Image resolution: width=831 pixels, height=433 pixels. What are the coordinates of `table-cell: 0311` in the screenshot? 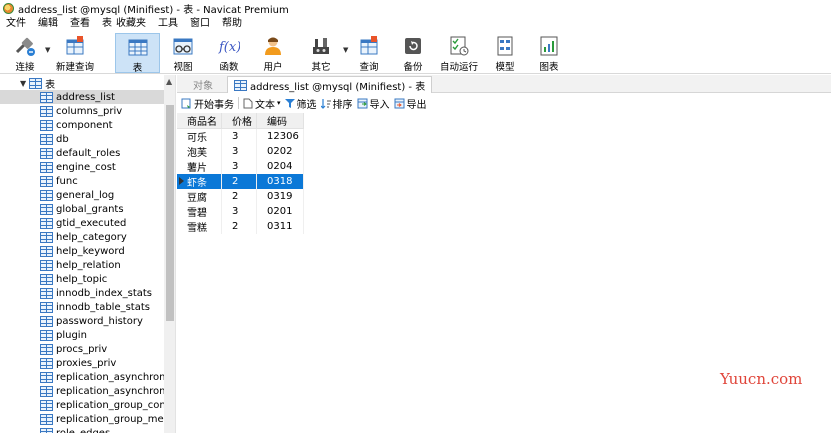 It's located at (280, 226).